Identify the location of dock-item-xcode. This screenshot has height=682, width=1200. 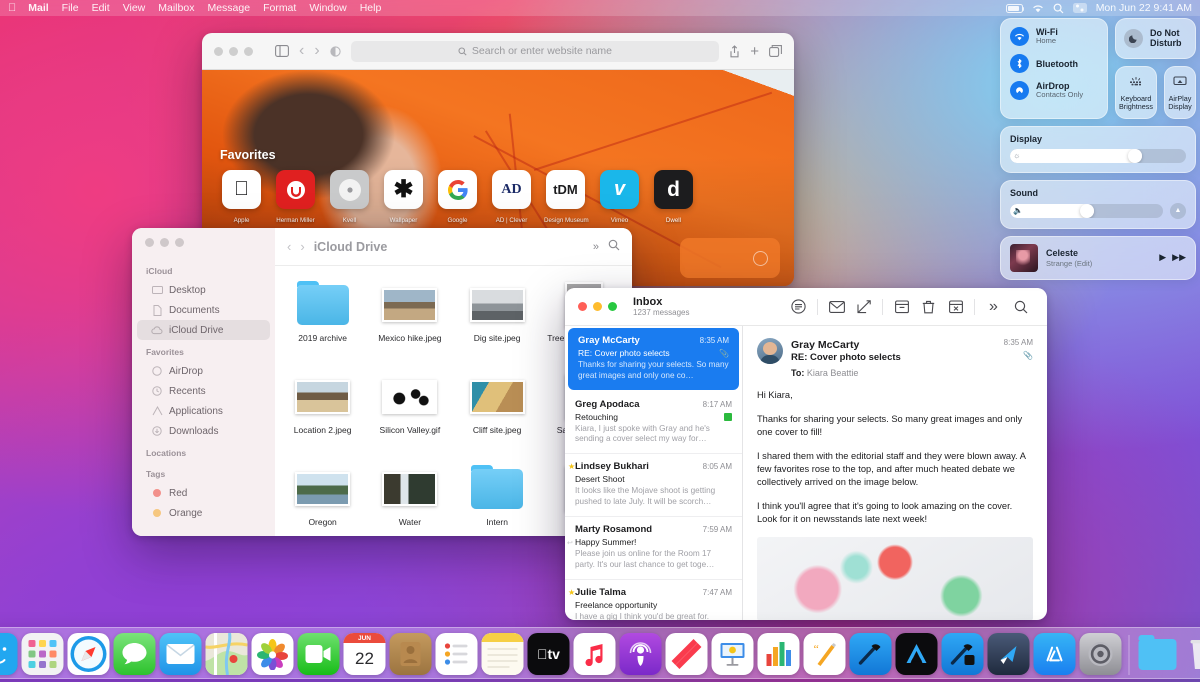
(870, 654).